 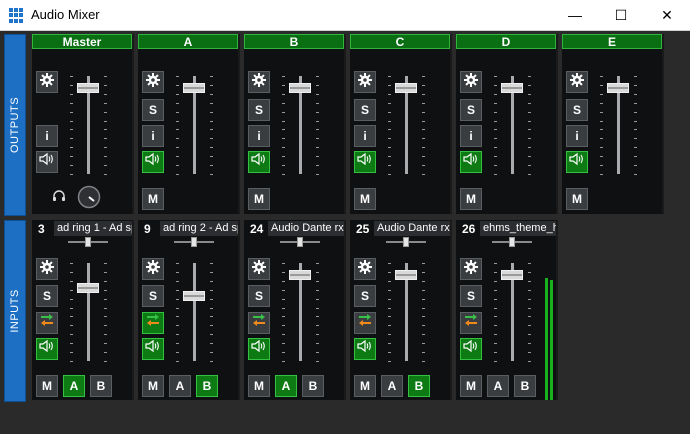 What do you see at coordinates (47, 136) in the screenshot?
I see `output-master-info-button: i` at bounding box center [47, 136].